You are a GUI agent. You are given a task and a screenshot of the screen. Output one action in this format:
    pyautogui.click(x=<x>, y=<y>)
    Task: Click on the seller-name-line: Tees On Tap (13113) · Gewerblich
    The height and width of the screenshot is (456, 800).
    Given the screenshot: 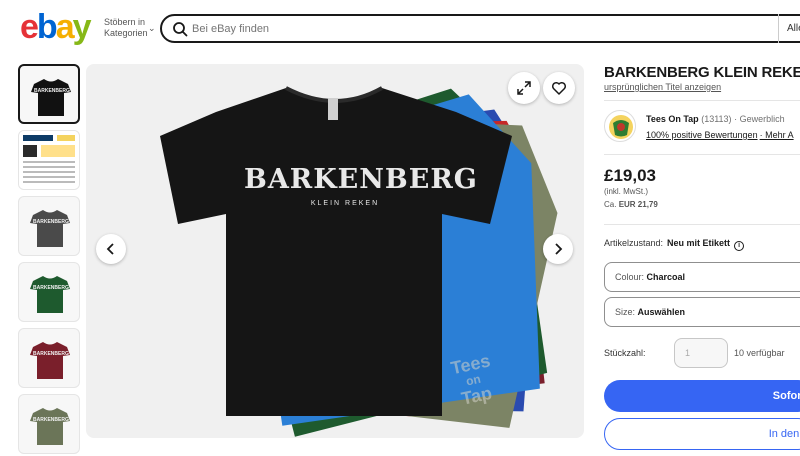 What is the action you would take?
    pyautogui.click(x=715, y=119)
    